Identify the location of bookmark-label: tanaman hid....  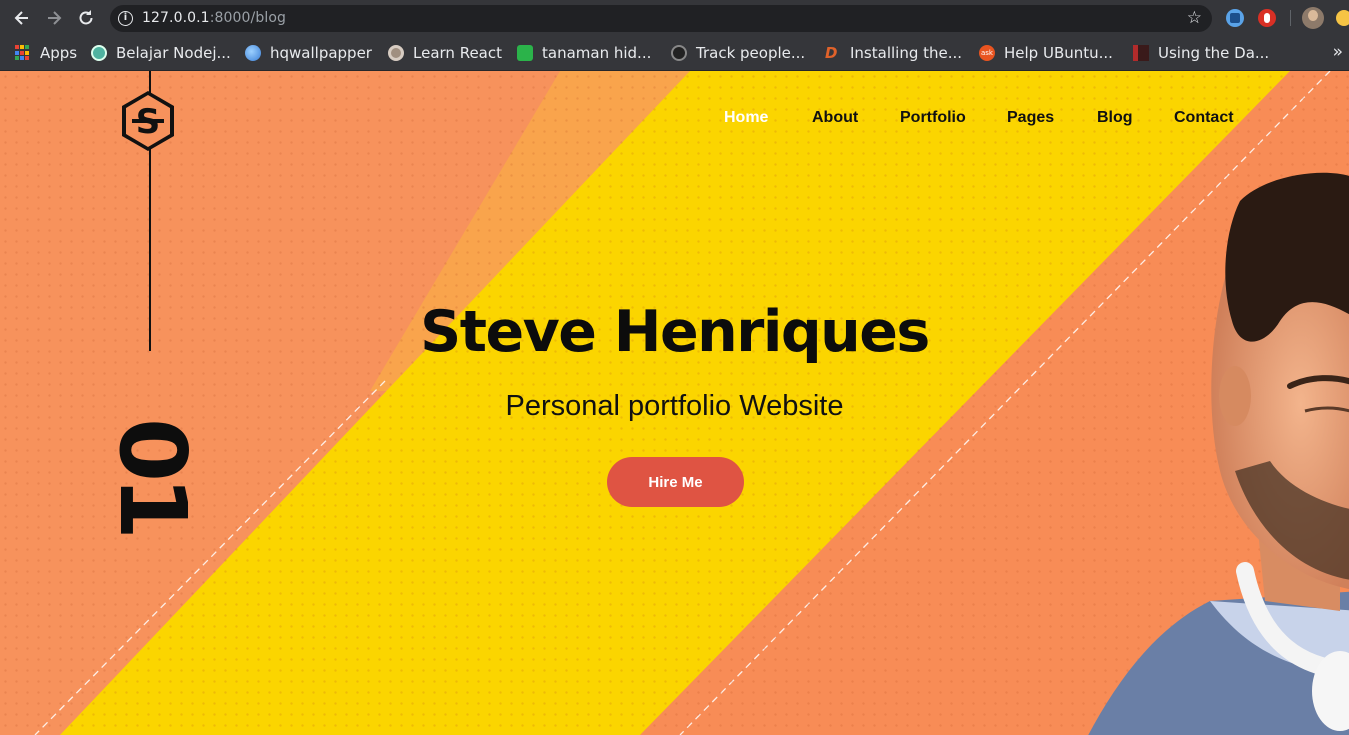
(597, 53).